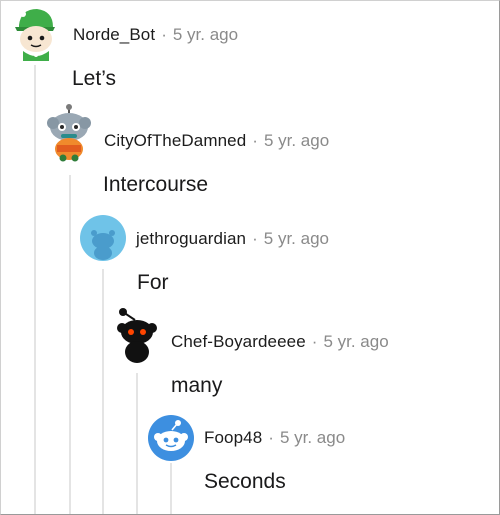 The width and height of the screenshot is (500, 515). I want to click on comment-header: Foop48 · 5 yr. ago, so click(274, 438).